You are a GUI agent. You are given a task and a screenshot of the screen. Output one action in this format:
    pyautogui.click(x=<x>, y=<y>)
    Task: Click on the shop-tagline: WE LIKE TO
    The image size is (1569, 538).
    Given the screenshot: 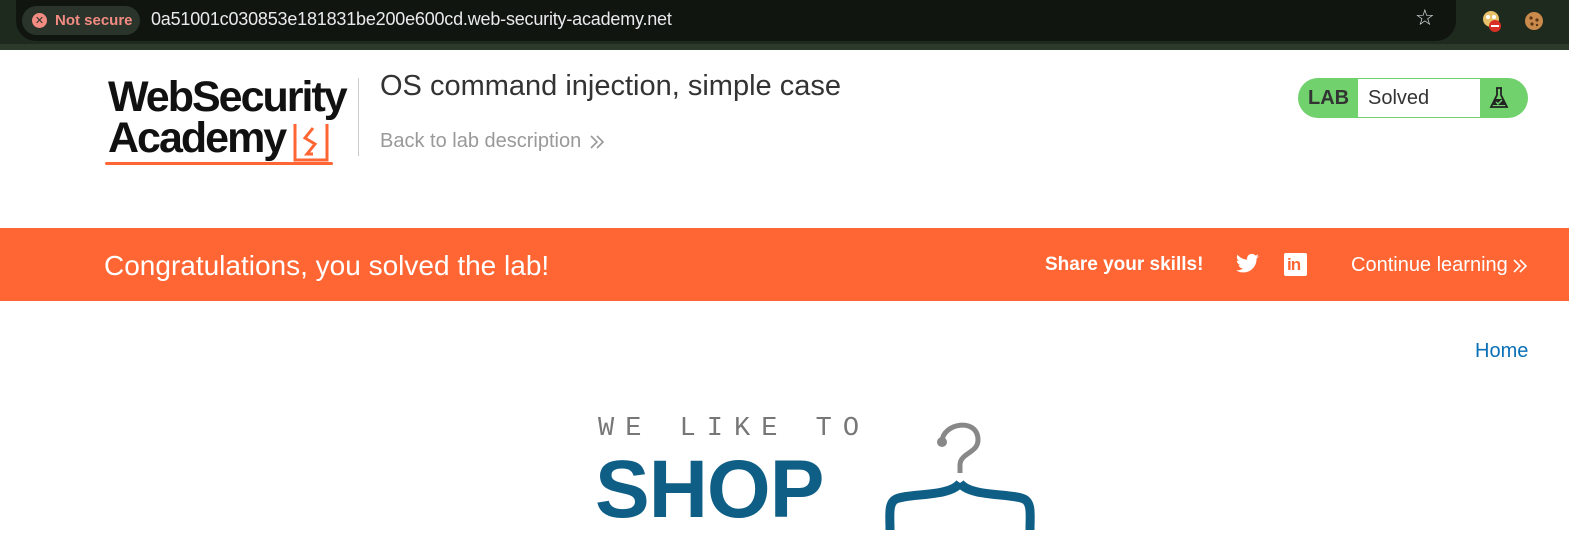 What is the action you would take?
    pyautogui.click(x=734, y=429)
    